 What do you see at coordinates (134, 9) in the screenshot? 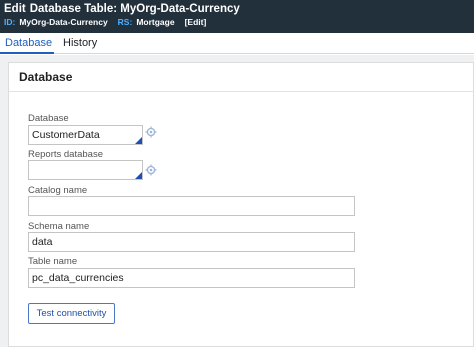
I see `rule-title: Database Table: MyOrg-Data-Currency` at bounding box center [134, 9].